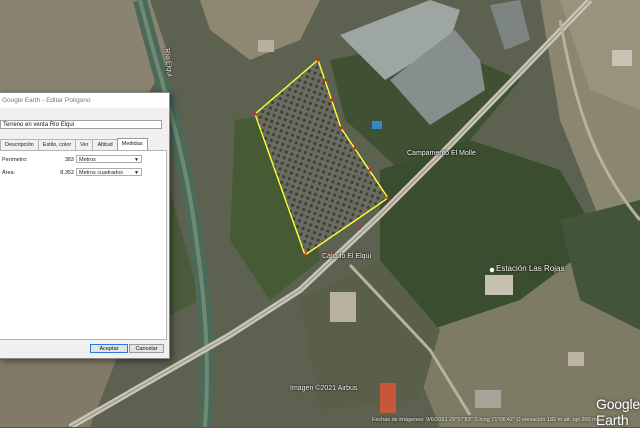  Describe the element at coordinates (324, 388) in the screenshot. I see `imagery-copyright: Imagen ©2021 Airbus` at that location.